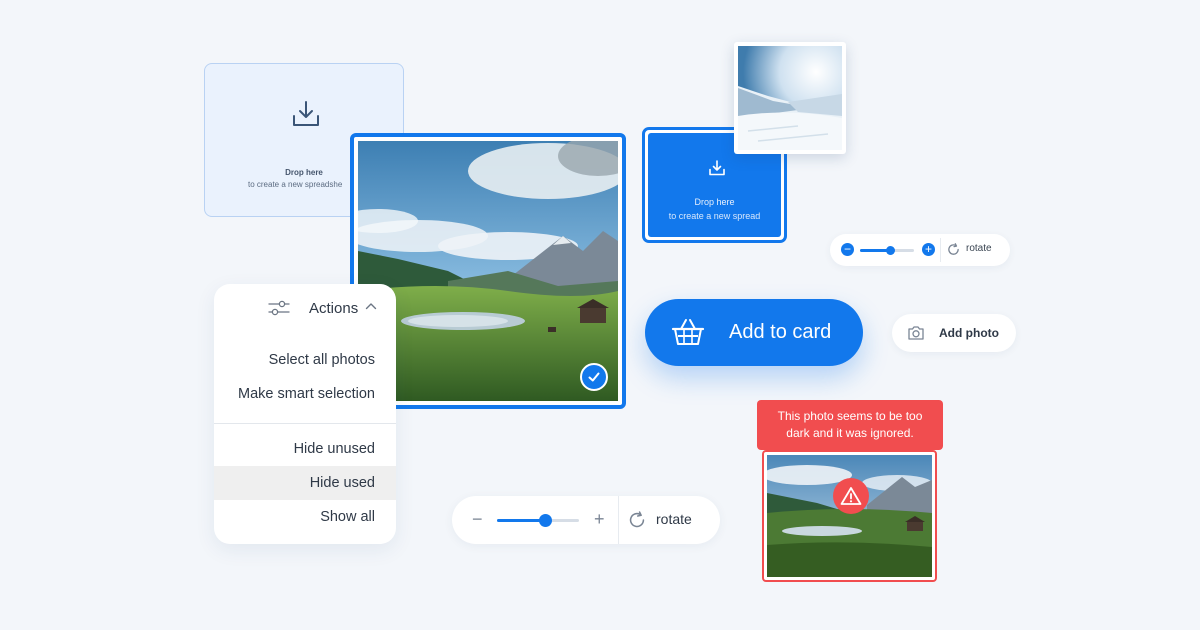  What do you see at coordinates (969, 333) in the screenshot?
I see `add-photo-label: Add photo` at bounding box center [969, 333].